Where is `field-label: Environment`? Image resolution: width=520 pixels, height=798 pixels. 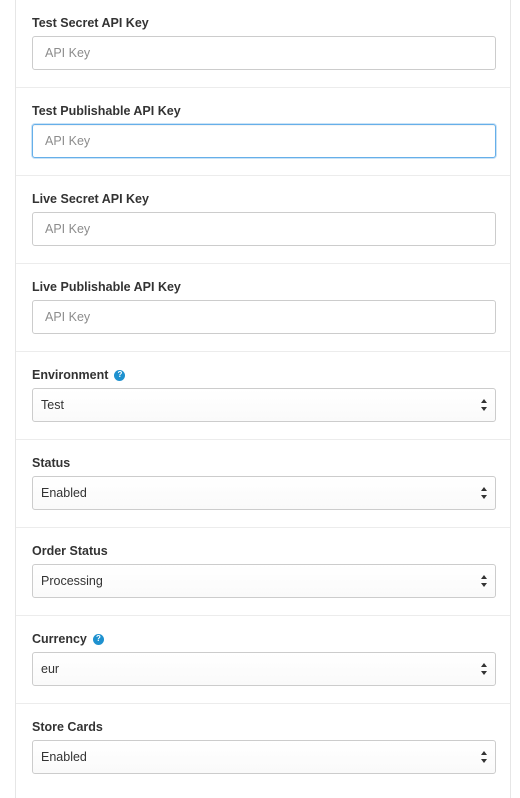 field-label: Environment is located at coordinates (70, 375).